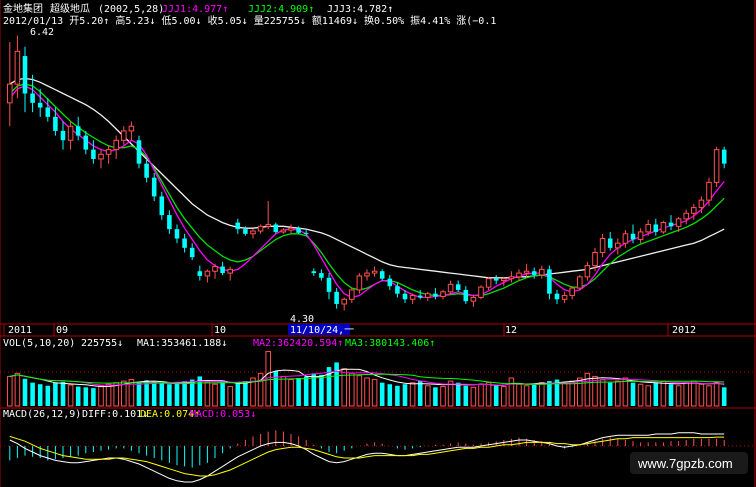 The height and width of the screenshot is (487, 756). I want to click on x-label-10: 10, so click(220, 330).